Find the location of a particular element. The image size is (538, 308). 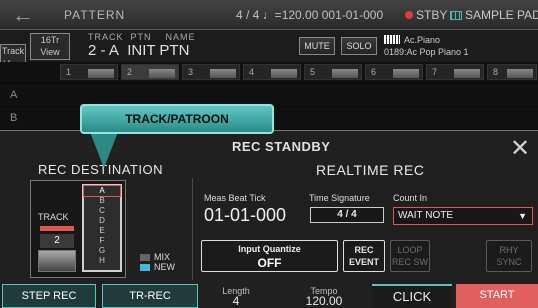

track-cell: 6 is located at coordinates (394, 72).